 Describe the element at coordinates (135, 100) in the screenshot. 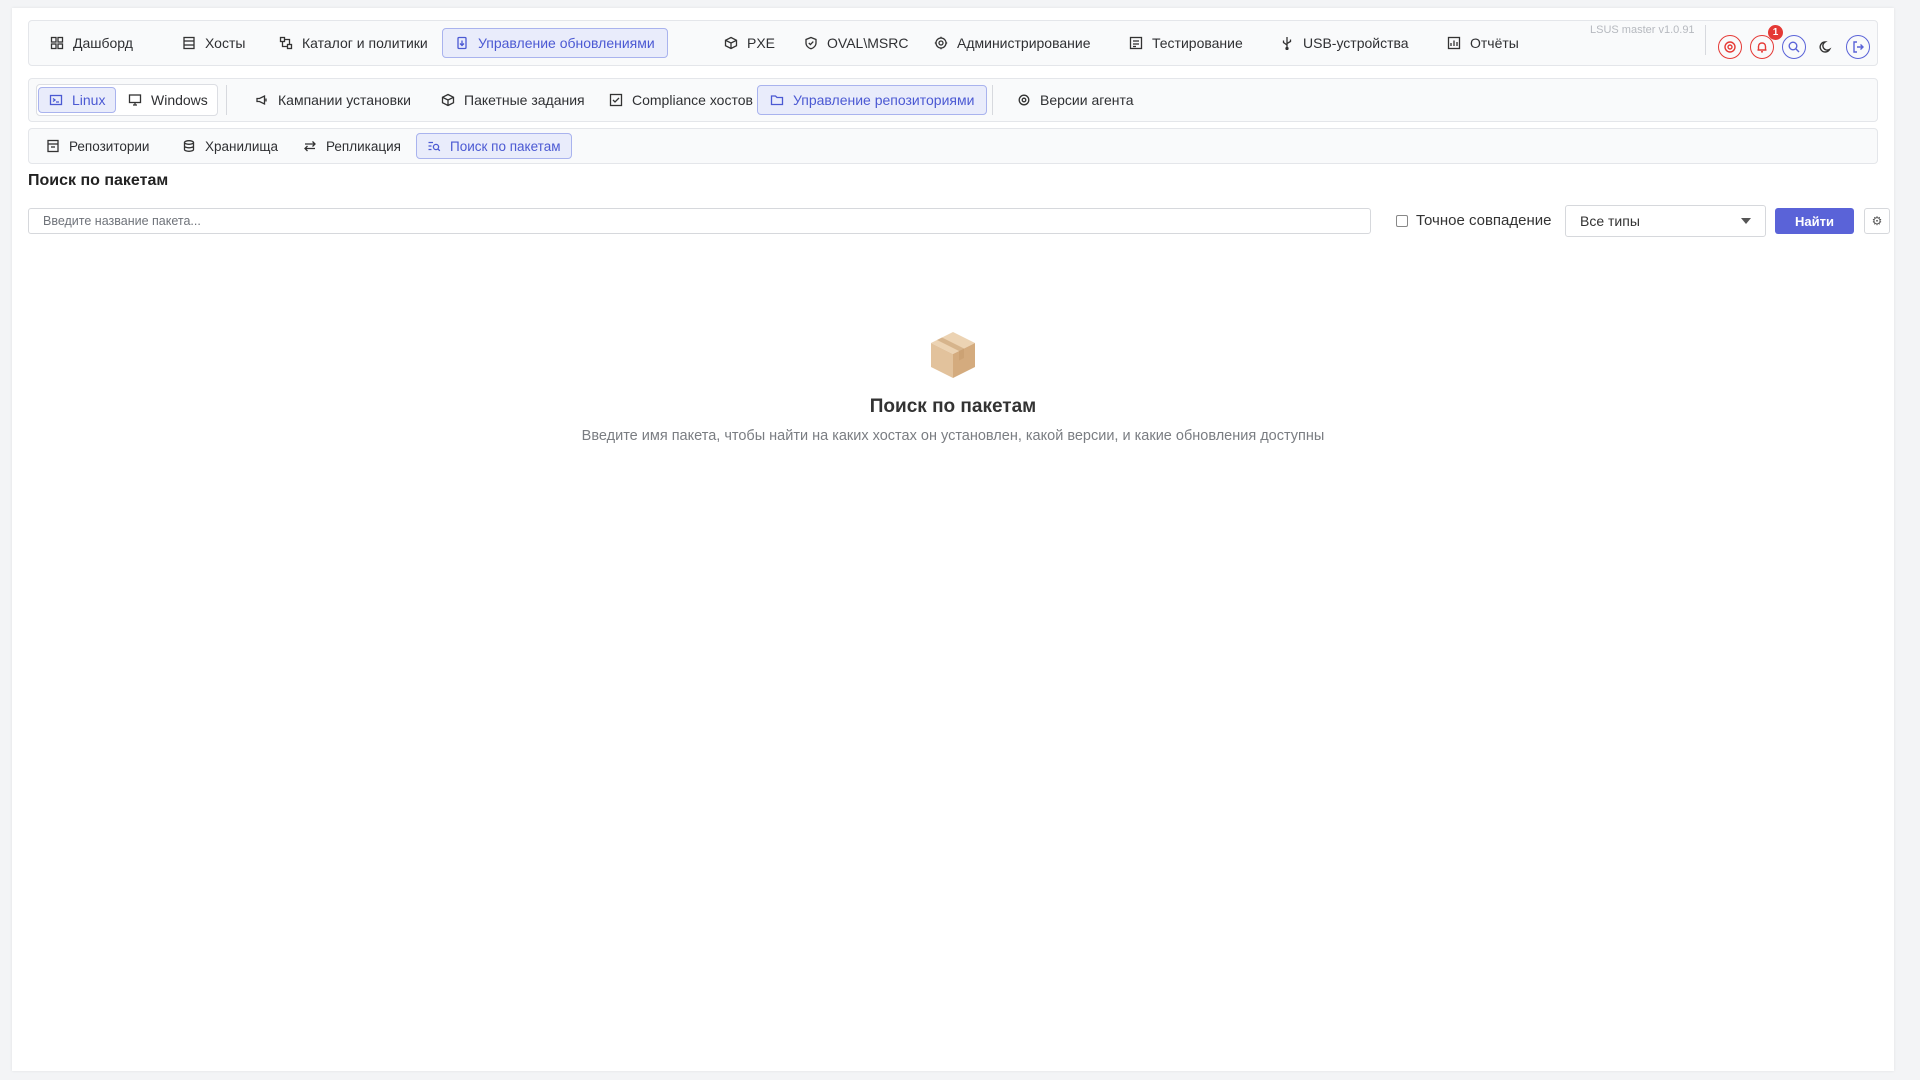

I see `monitor-icon` at that location.